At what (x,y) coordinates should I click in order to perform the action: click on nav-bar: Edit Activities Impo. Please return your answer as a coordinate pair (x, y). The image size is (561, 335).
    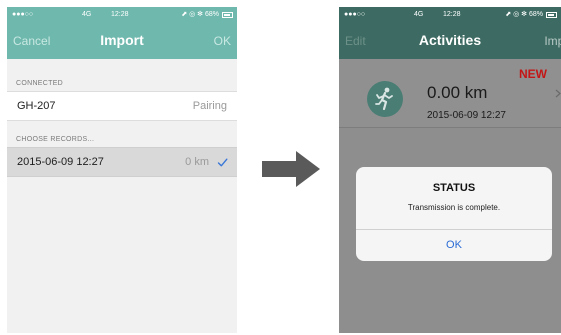
    Looking at the image, I should click on (450, 41).